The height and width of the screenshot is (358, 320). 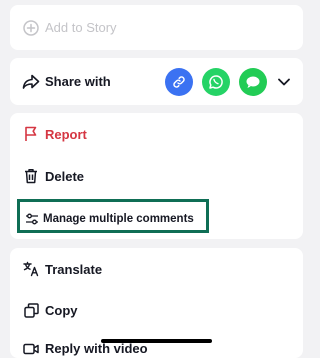 I want to click on home-indicator, so click(x=156, y=341).